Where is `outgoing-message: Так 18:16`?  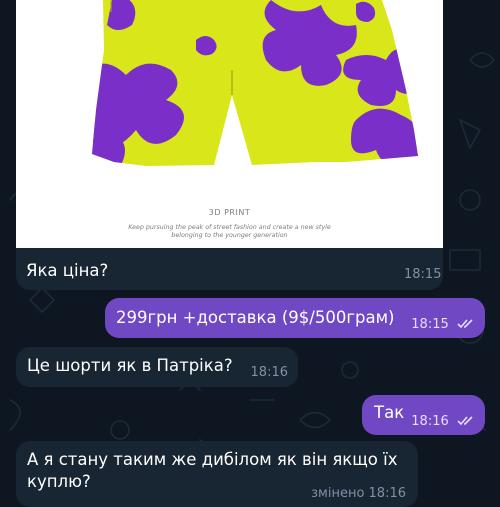
outgoing-message: Так 18:16 is located at coordinates (423, 415).